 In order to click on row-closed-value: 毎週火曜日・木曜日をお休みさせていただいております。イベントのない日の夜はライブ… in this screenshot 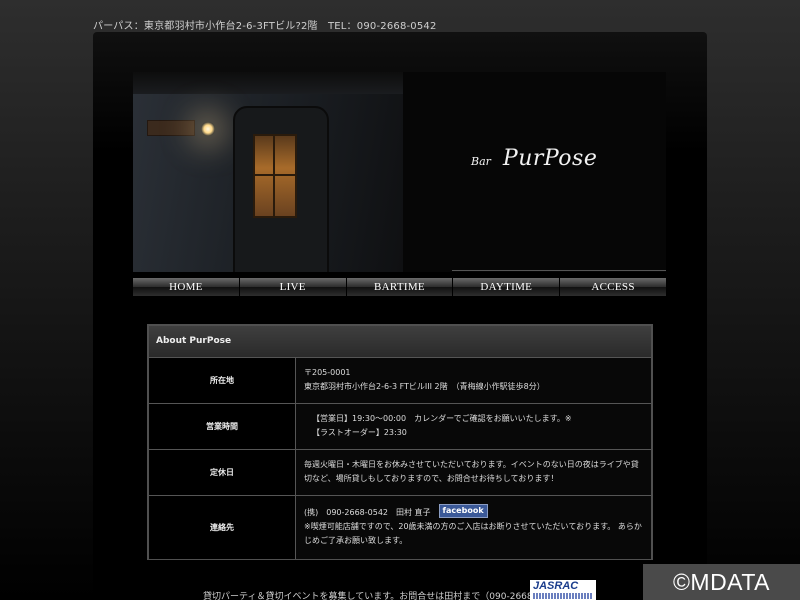, I will do `click(473, 472)`.